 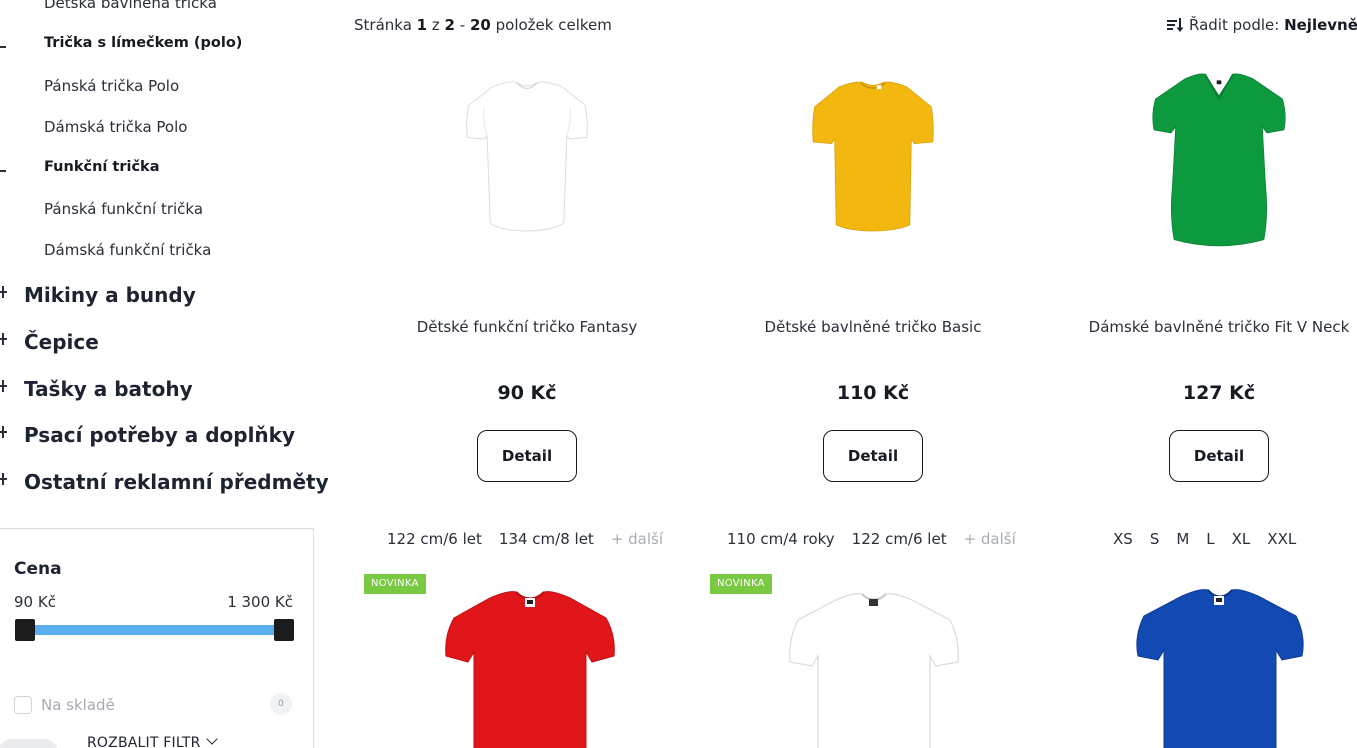 What do you see at coordinates (127, 250) in the screenshot?
I see `sidebar-item-damska-funkcni-tricka: Dámská funkční trička` at bounding box center [127, 250].